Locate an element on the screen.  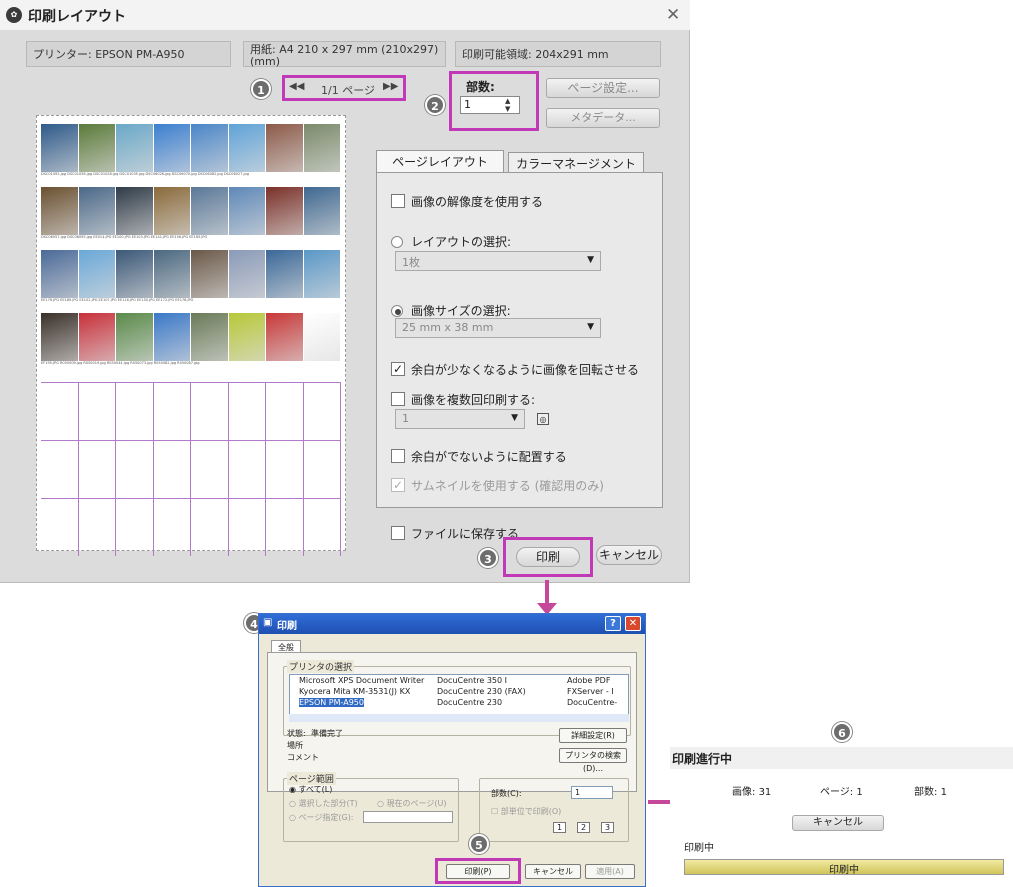
printable-label: 印刷可能領域: is located at coordinates (497, 54).